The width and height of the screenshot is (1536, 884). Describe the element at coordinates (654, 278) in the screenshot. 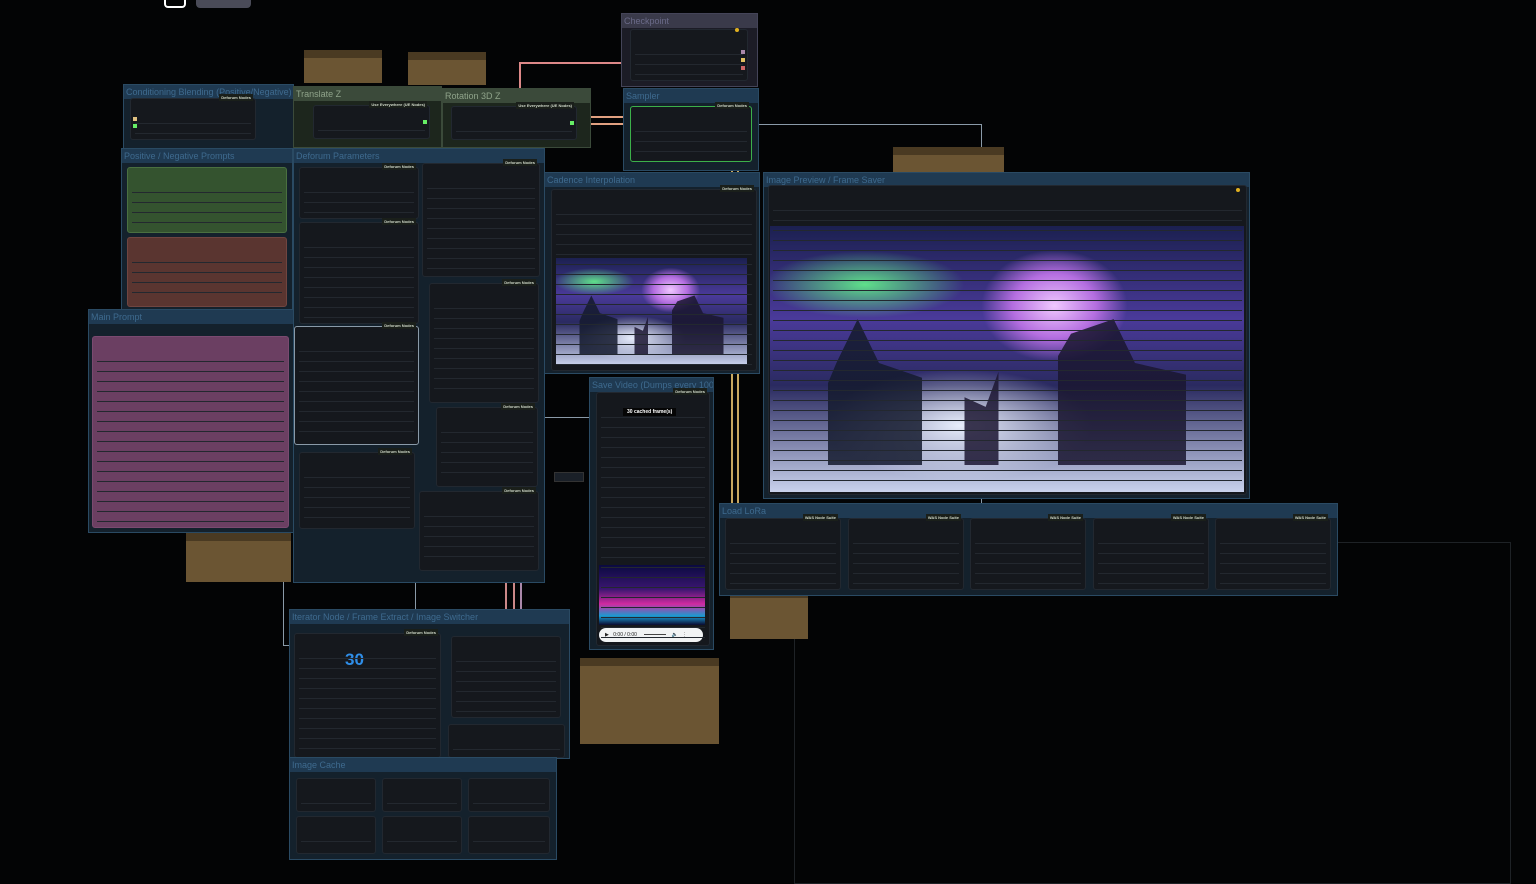

I see `cadence-node: Deforum Nodes` at that location.